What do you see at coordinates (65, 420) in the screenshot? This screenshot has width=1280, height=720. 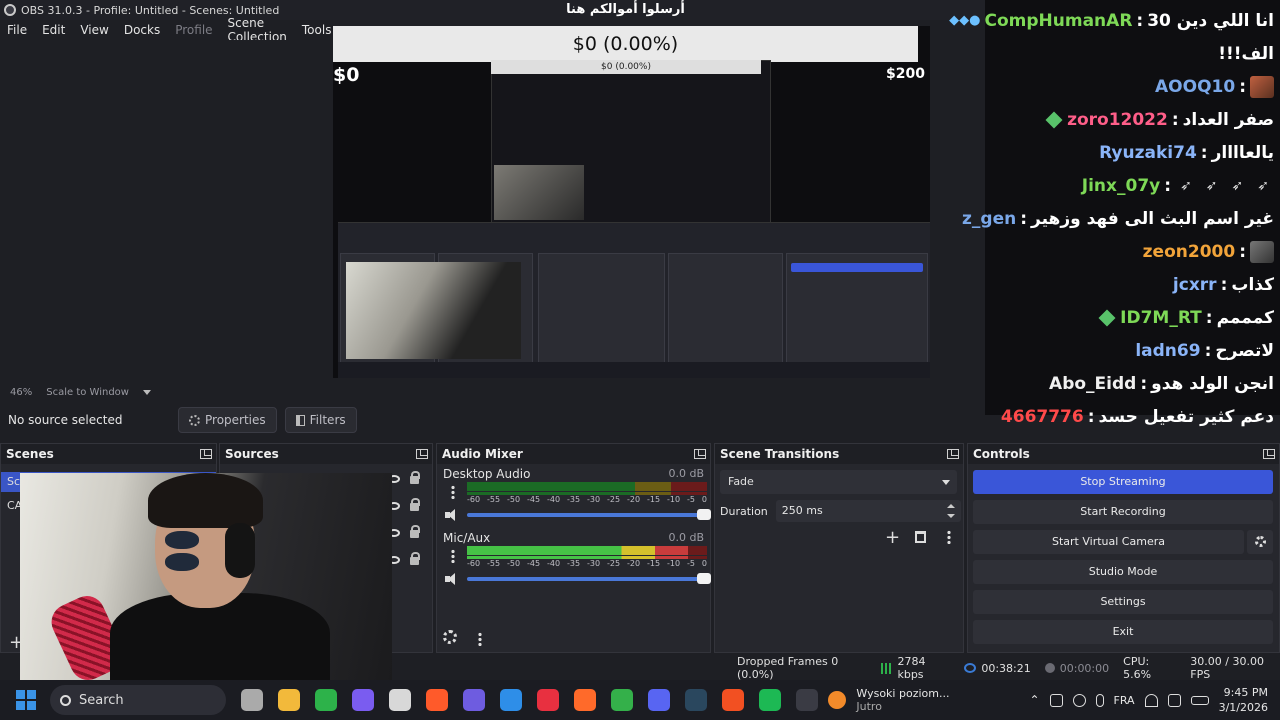 I see `no-source-label: No source selected` at bounding box center [65, 420].